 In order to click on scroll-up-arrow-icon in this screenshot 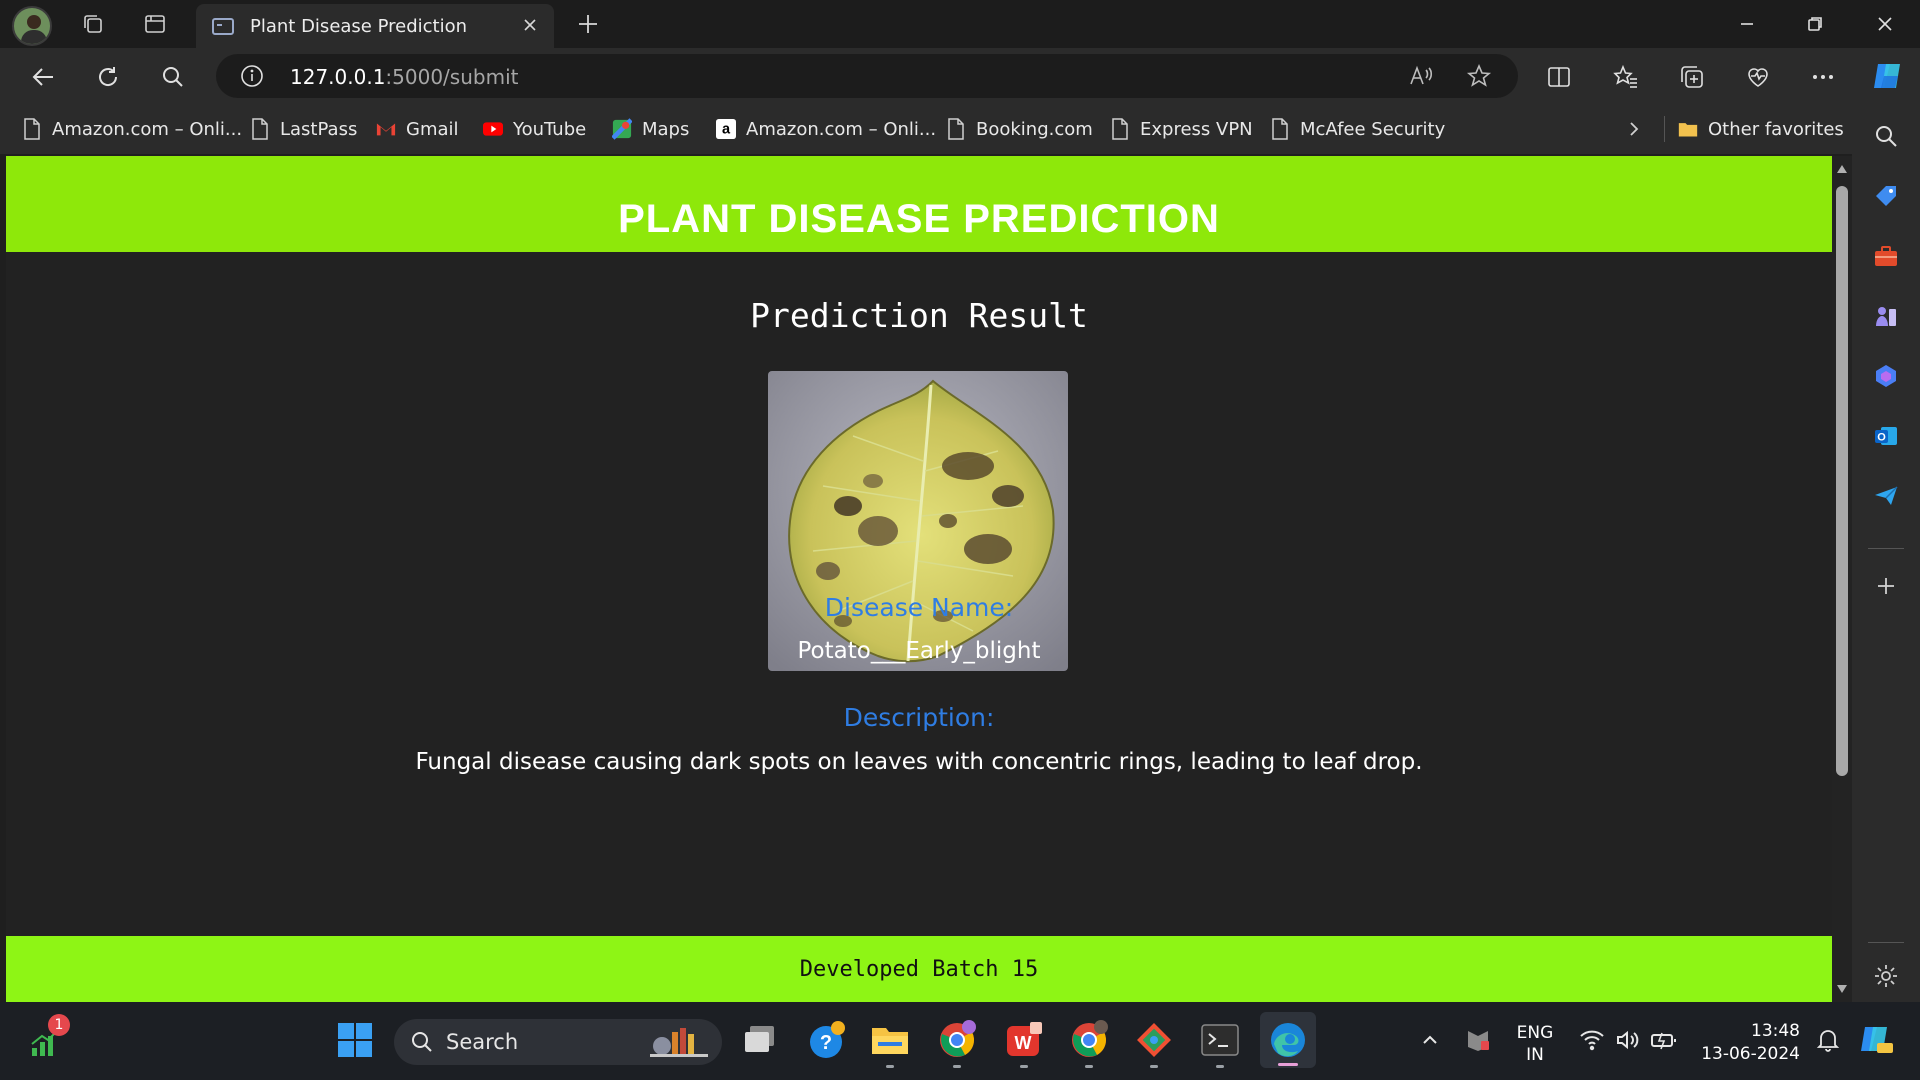, I will do `click(1842, 169)`.